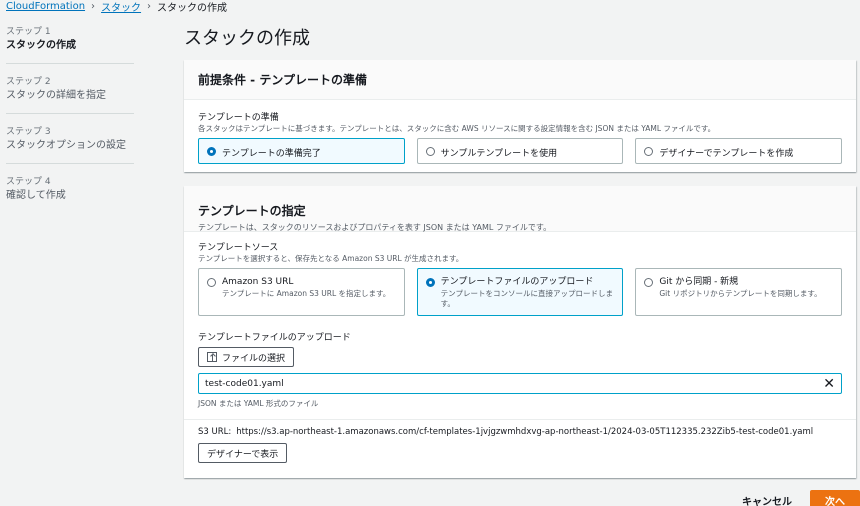 The image size is (860, 506). I want to click on option-description: Git リポジトリからテンプレートを同期します。, so click(740, 293).